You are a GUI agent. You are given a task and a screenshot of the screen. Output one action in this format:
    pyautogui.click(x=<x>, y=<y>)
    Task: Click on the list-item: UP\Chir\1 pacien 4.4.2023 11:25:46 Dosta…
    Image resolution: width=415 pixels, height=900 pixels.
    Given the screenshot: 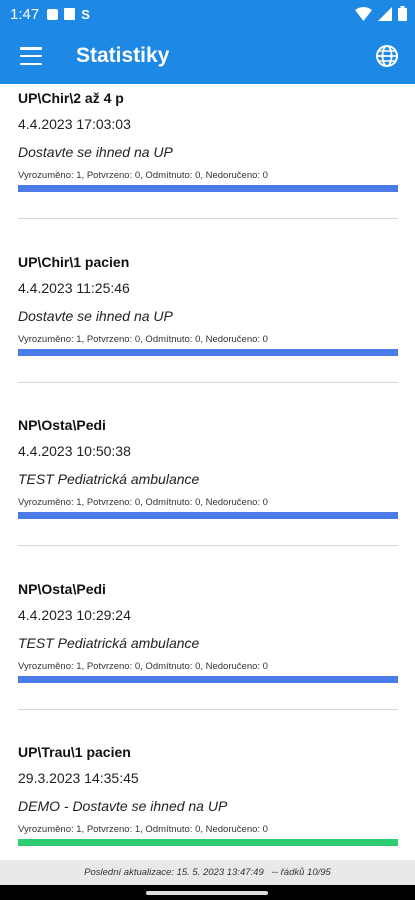 What is the action you would take?
    pyautogui.click(x=208, y=318)
    